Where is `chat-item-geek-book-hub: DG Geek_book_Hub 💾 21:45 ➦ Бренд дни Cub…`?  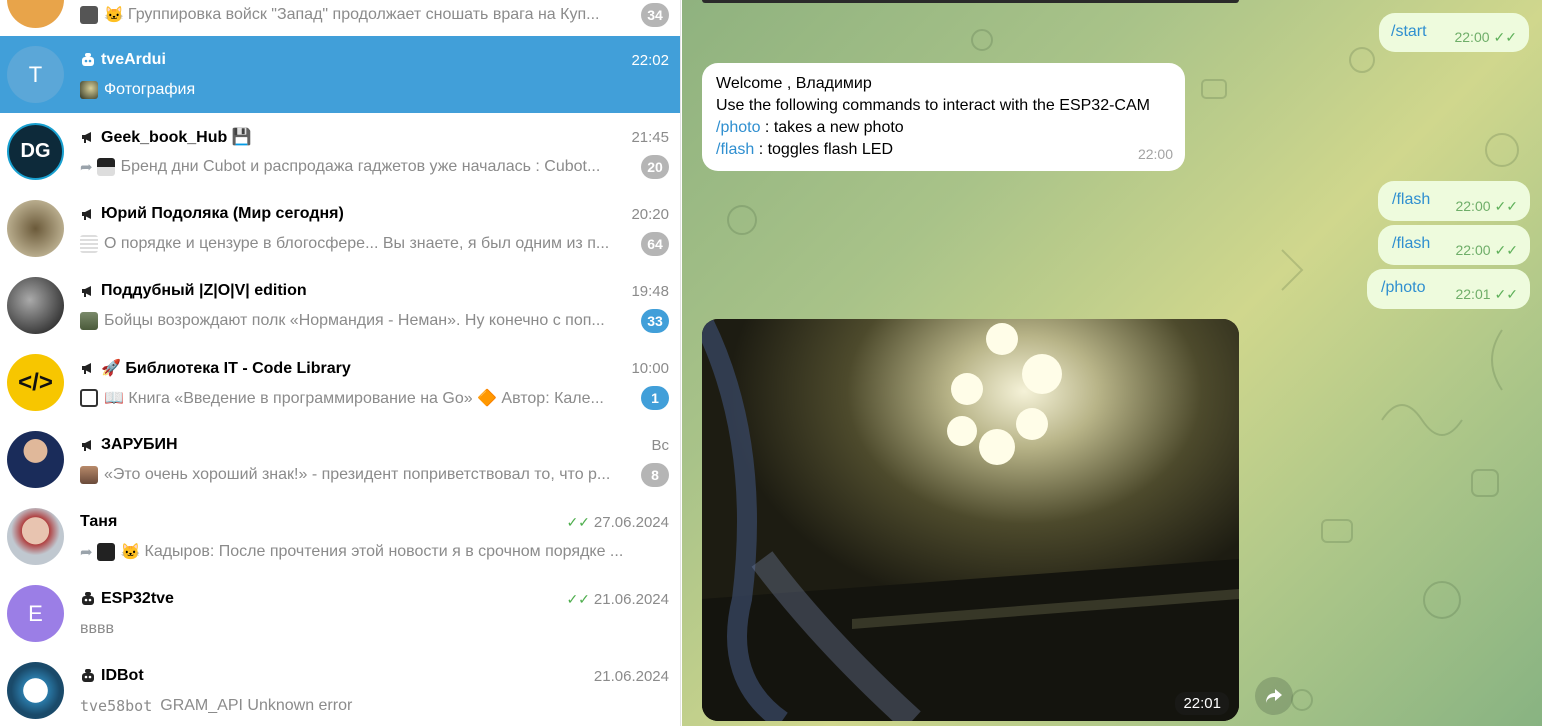
chat-item-geek-book-hub: DG Geek_book_Hub 💾 21:45 ➦ Бренд дни Cub… is located at coordinates (340, 151).